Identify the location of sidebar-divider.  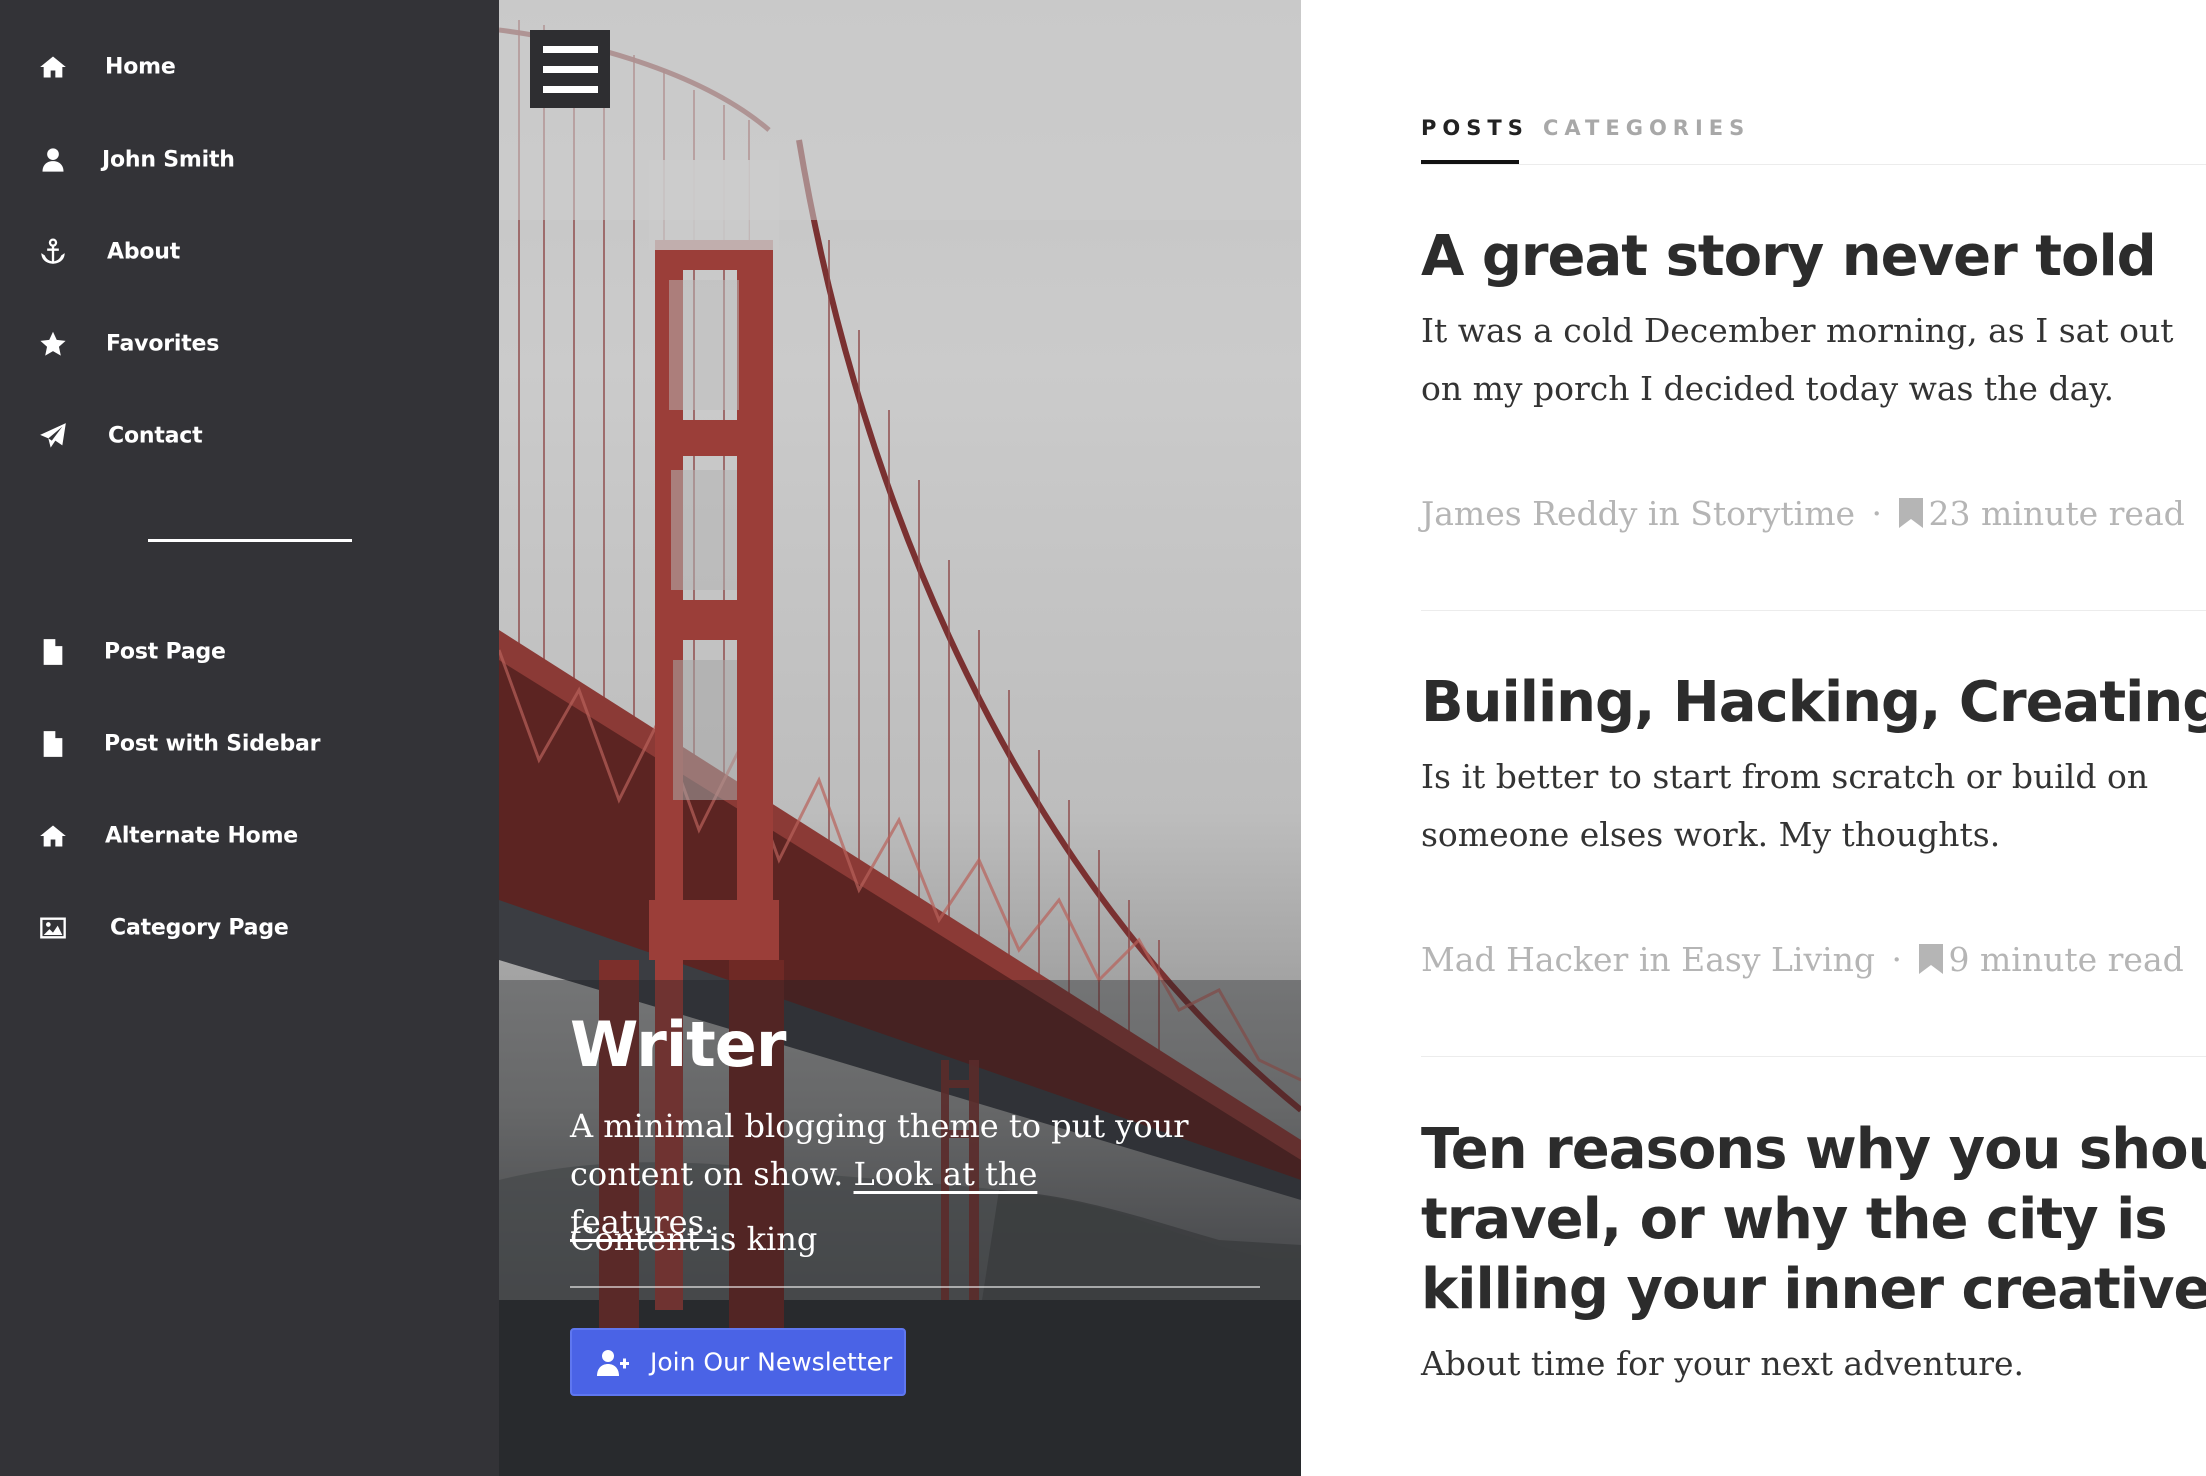
(250, 540).